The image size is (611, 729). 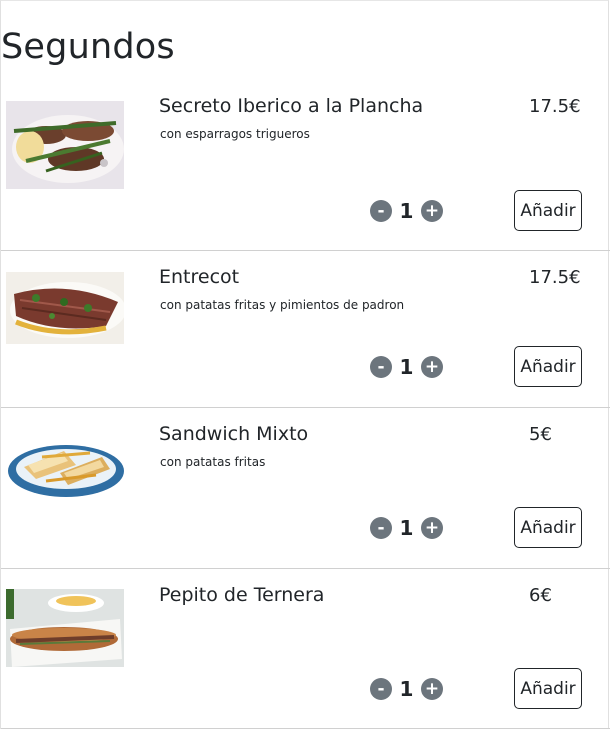 What do you see at coordinates (540, 595) in the screenshot?
I see `item-price: 6€` at bounding box center [540, 595].